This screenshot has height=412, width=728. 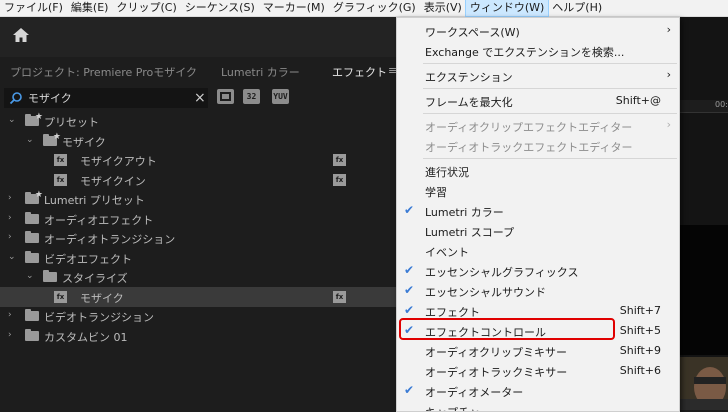 I want to click on window-menu-item: 進行状況, so click(x=538, y=171).